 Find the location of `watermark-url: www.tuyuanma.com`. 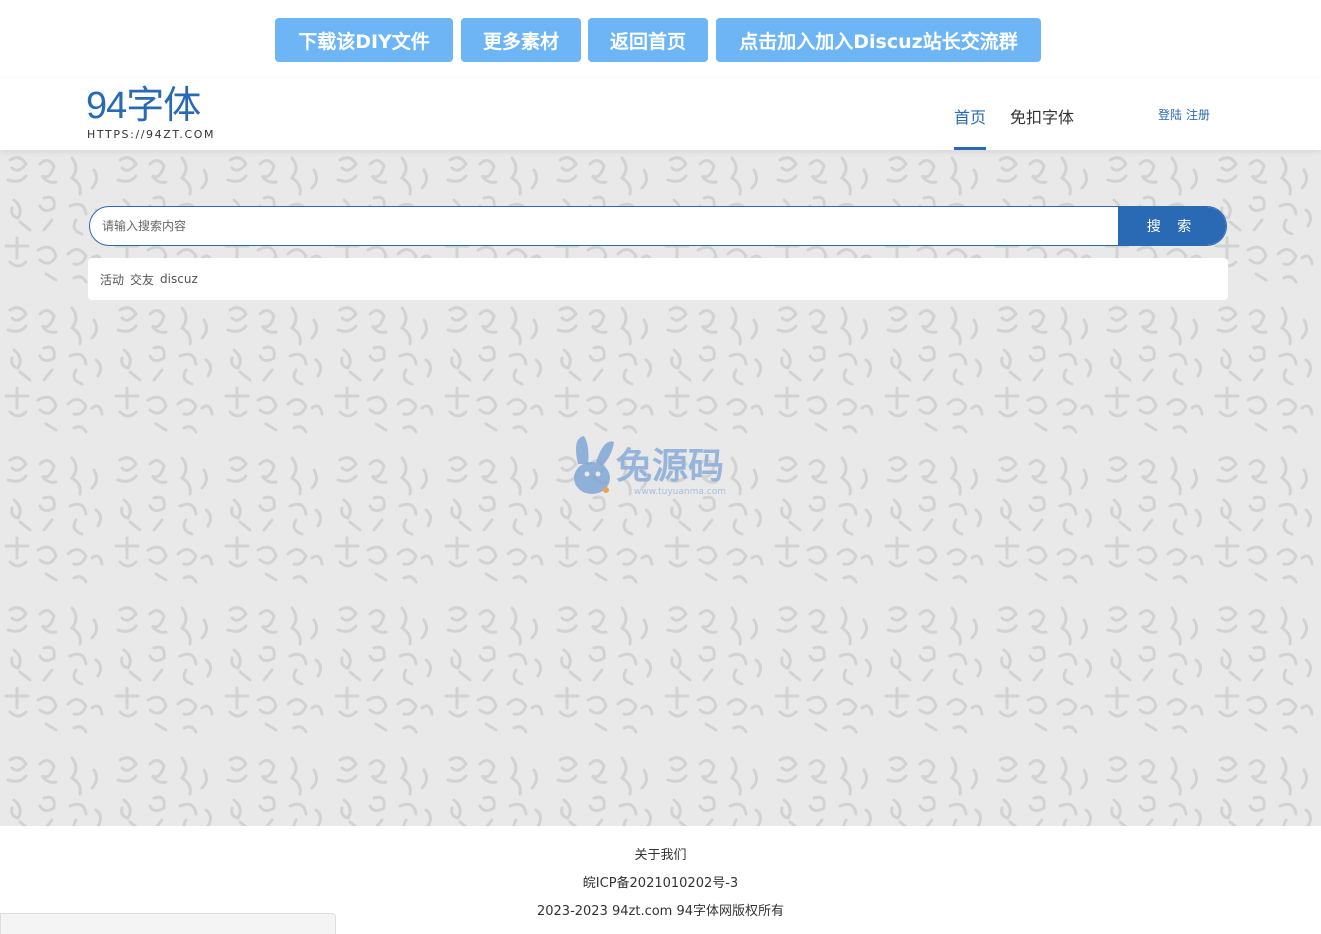

watermark-url: www.tuyuanma.com is located at coordinates (680, 492).